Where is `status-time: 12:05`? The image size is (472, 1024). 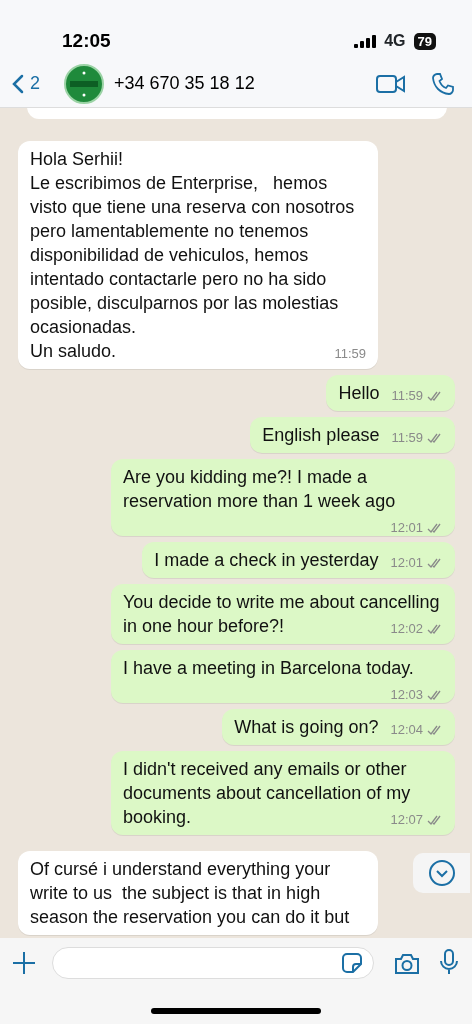 status-time: 12:05 is located at coordinates (86, 40).